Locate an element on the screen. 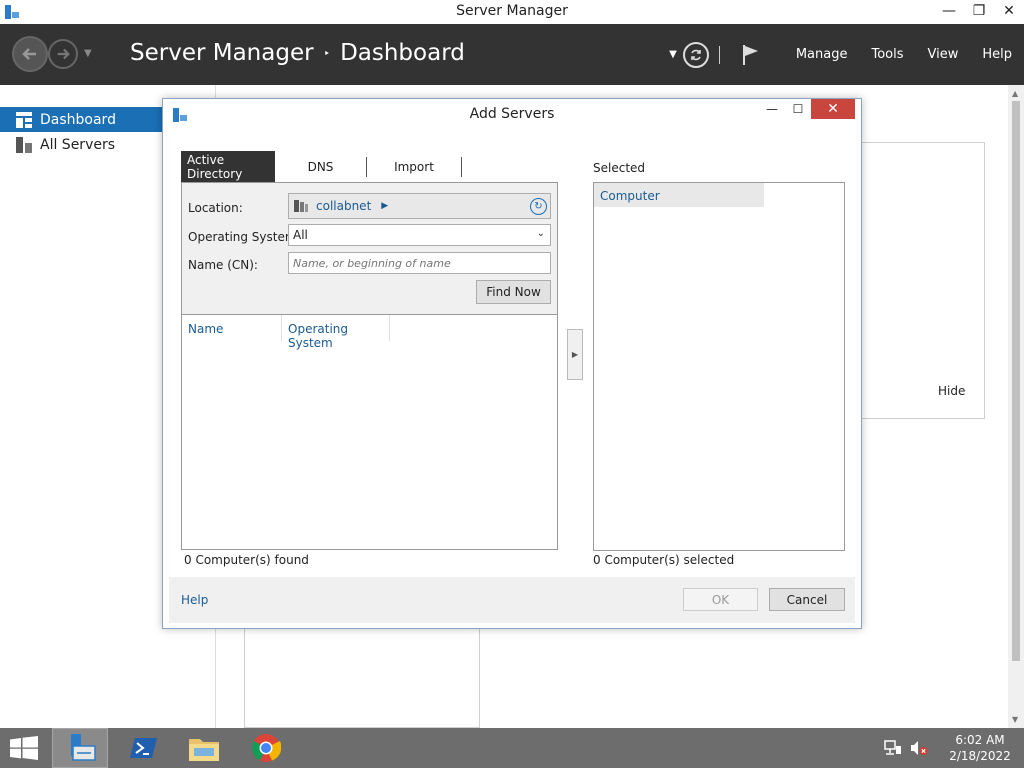  name-input is located at coordinates (419, 263).